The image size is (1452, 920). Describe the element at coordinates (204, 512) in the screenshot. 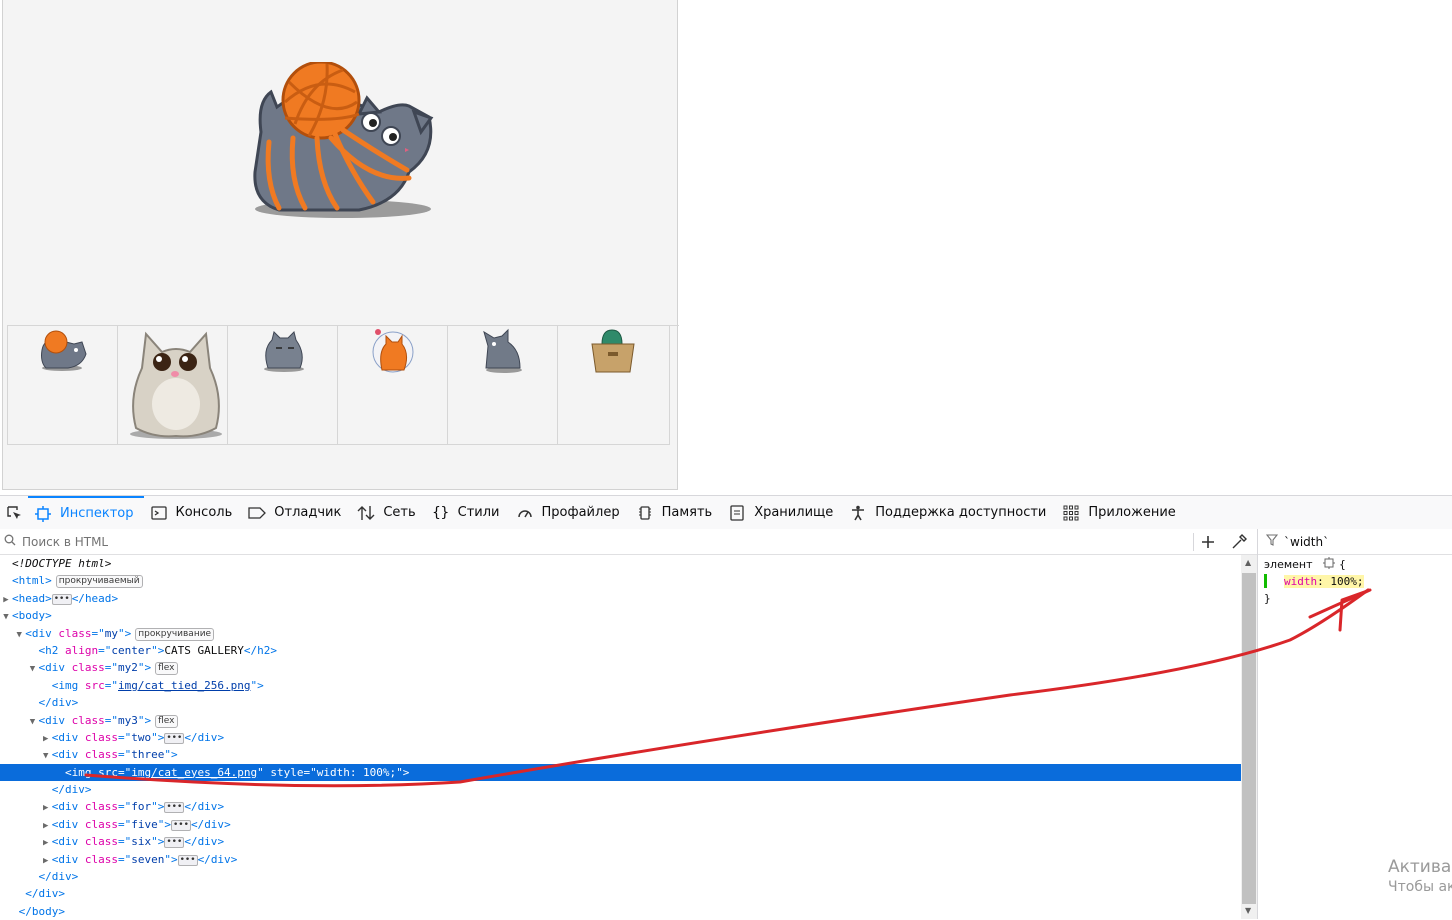

I see `tab-label: Консоль` at that location.